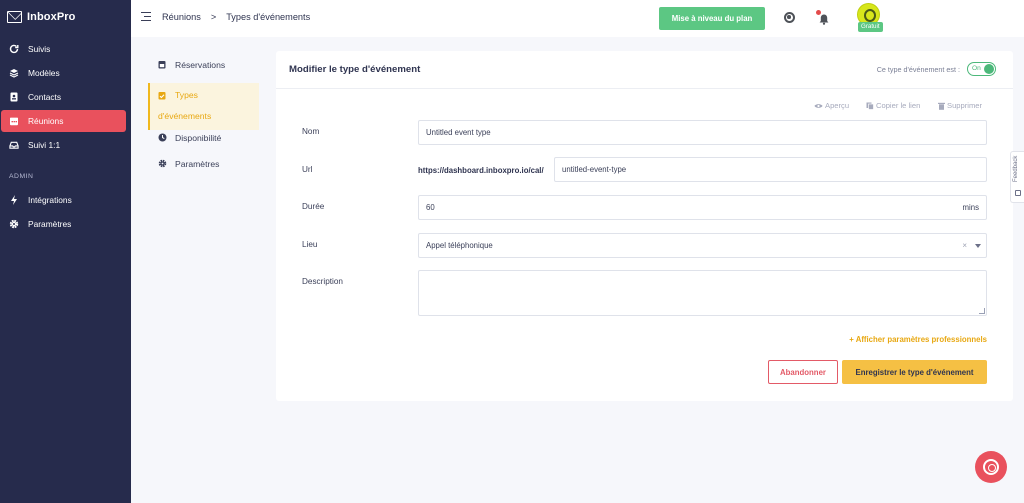 This screenshot has height=503, width=1024. Describe the element at coordinates (63, 145) in the screenshot. I see `sidebar-item-suivi-1-1: Suivi 1:1` at that location.